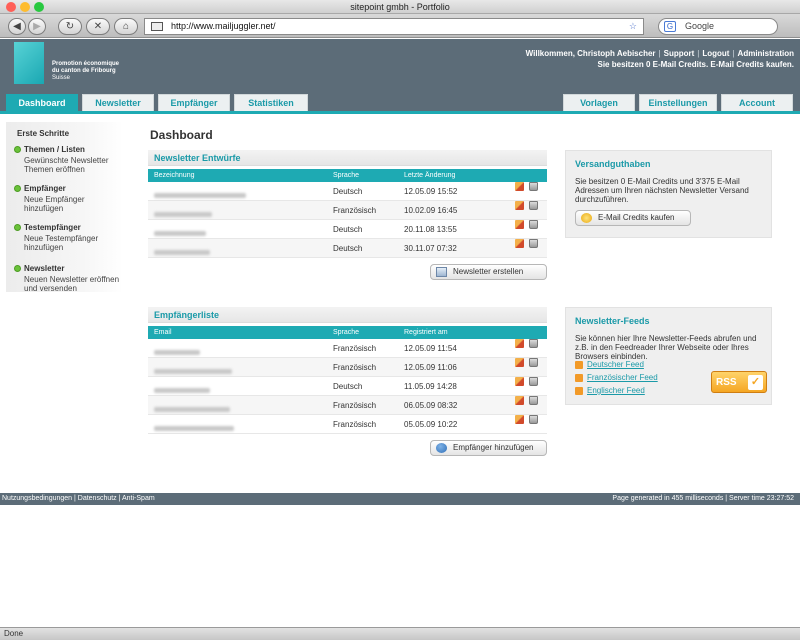  Describe the element at coordinates (599, 102) in the screenshot. I see `tab-vorlagen: Vorlagen` at that location.